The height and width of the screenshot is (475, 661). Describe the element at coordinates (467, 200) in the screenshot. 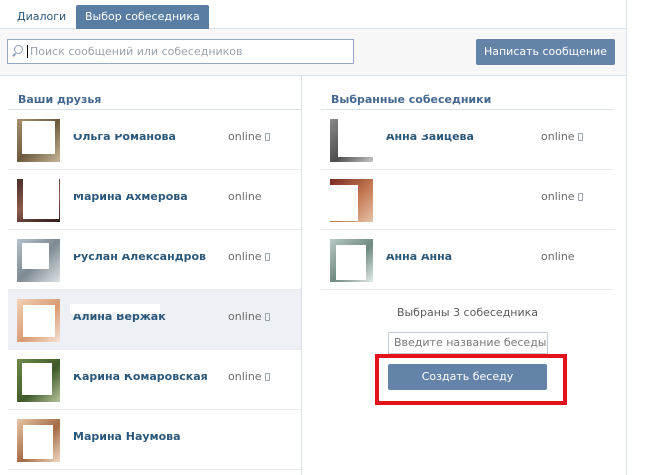

I see `selected-row: online` at that location.